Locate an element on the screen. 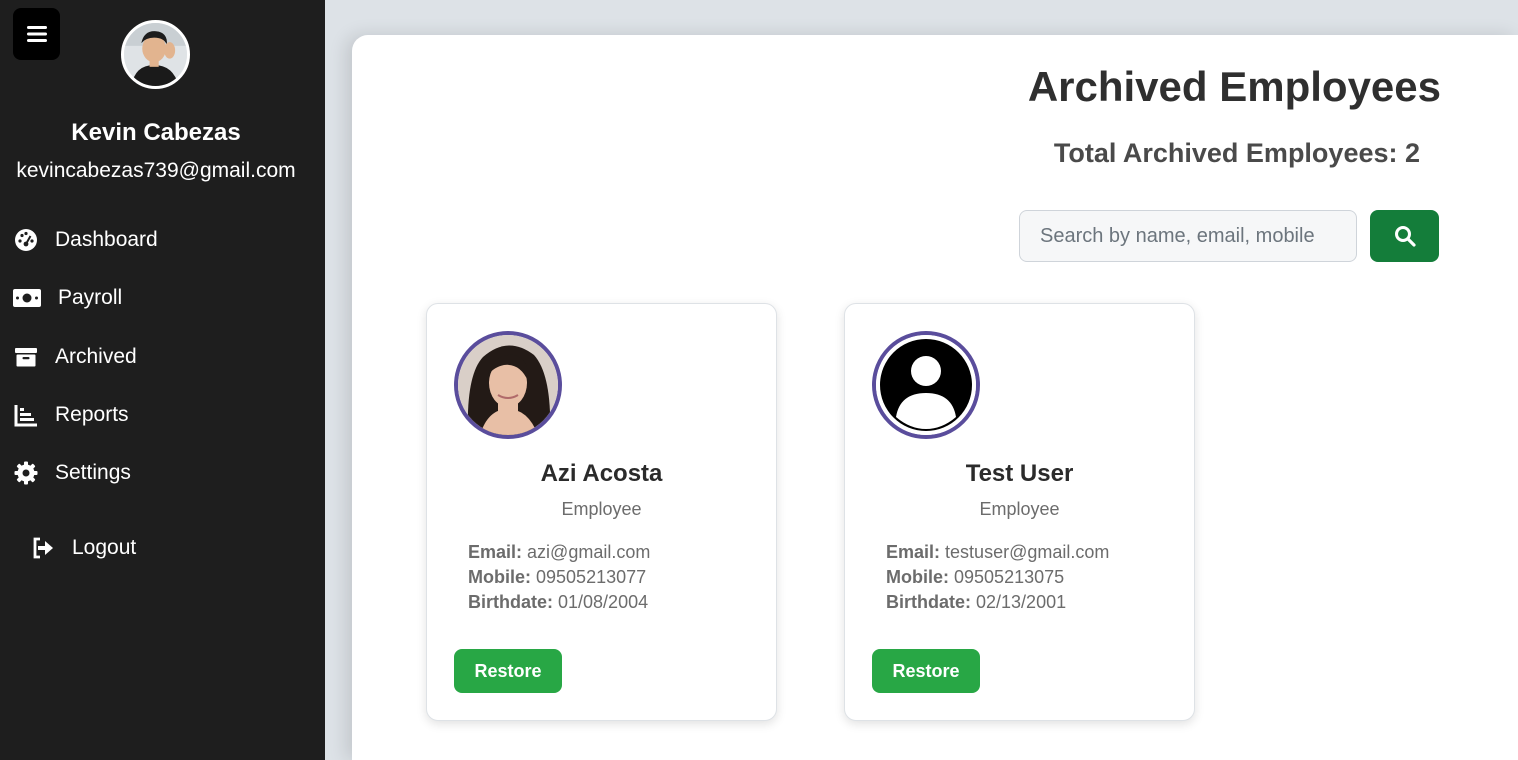 Image resolution: width=1518 pixels, height=760 pixels. logout-label: Logout is located at coordinates (104, 547).